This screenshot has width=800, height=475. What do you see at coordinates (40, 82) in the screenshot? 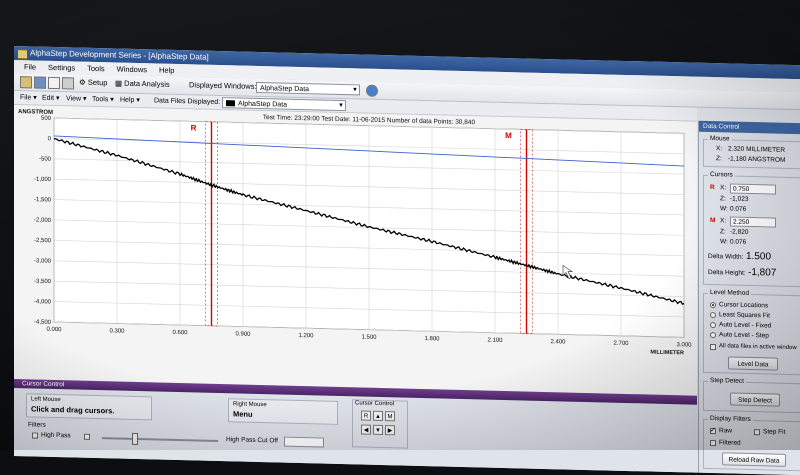
I see `save-icon` at bounding box center [40, 82].